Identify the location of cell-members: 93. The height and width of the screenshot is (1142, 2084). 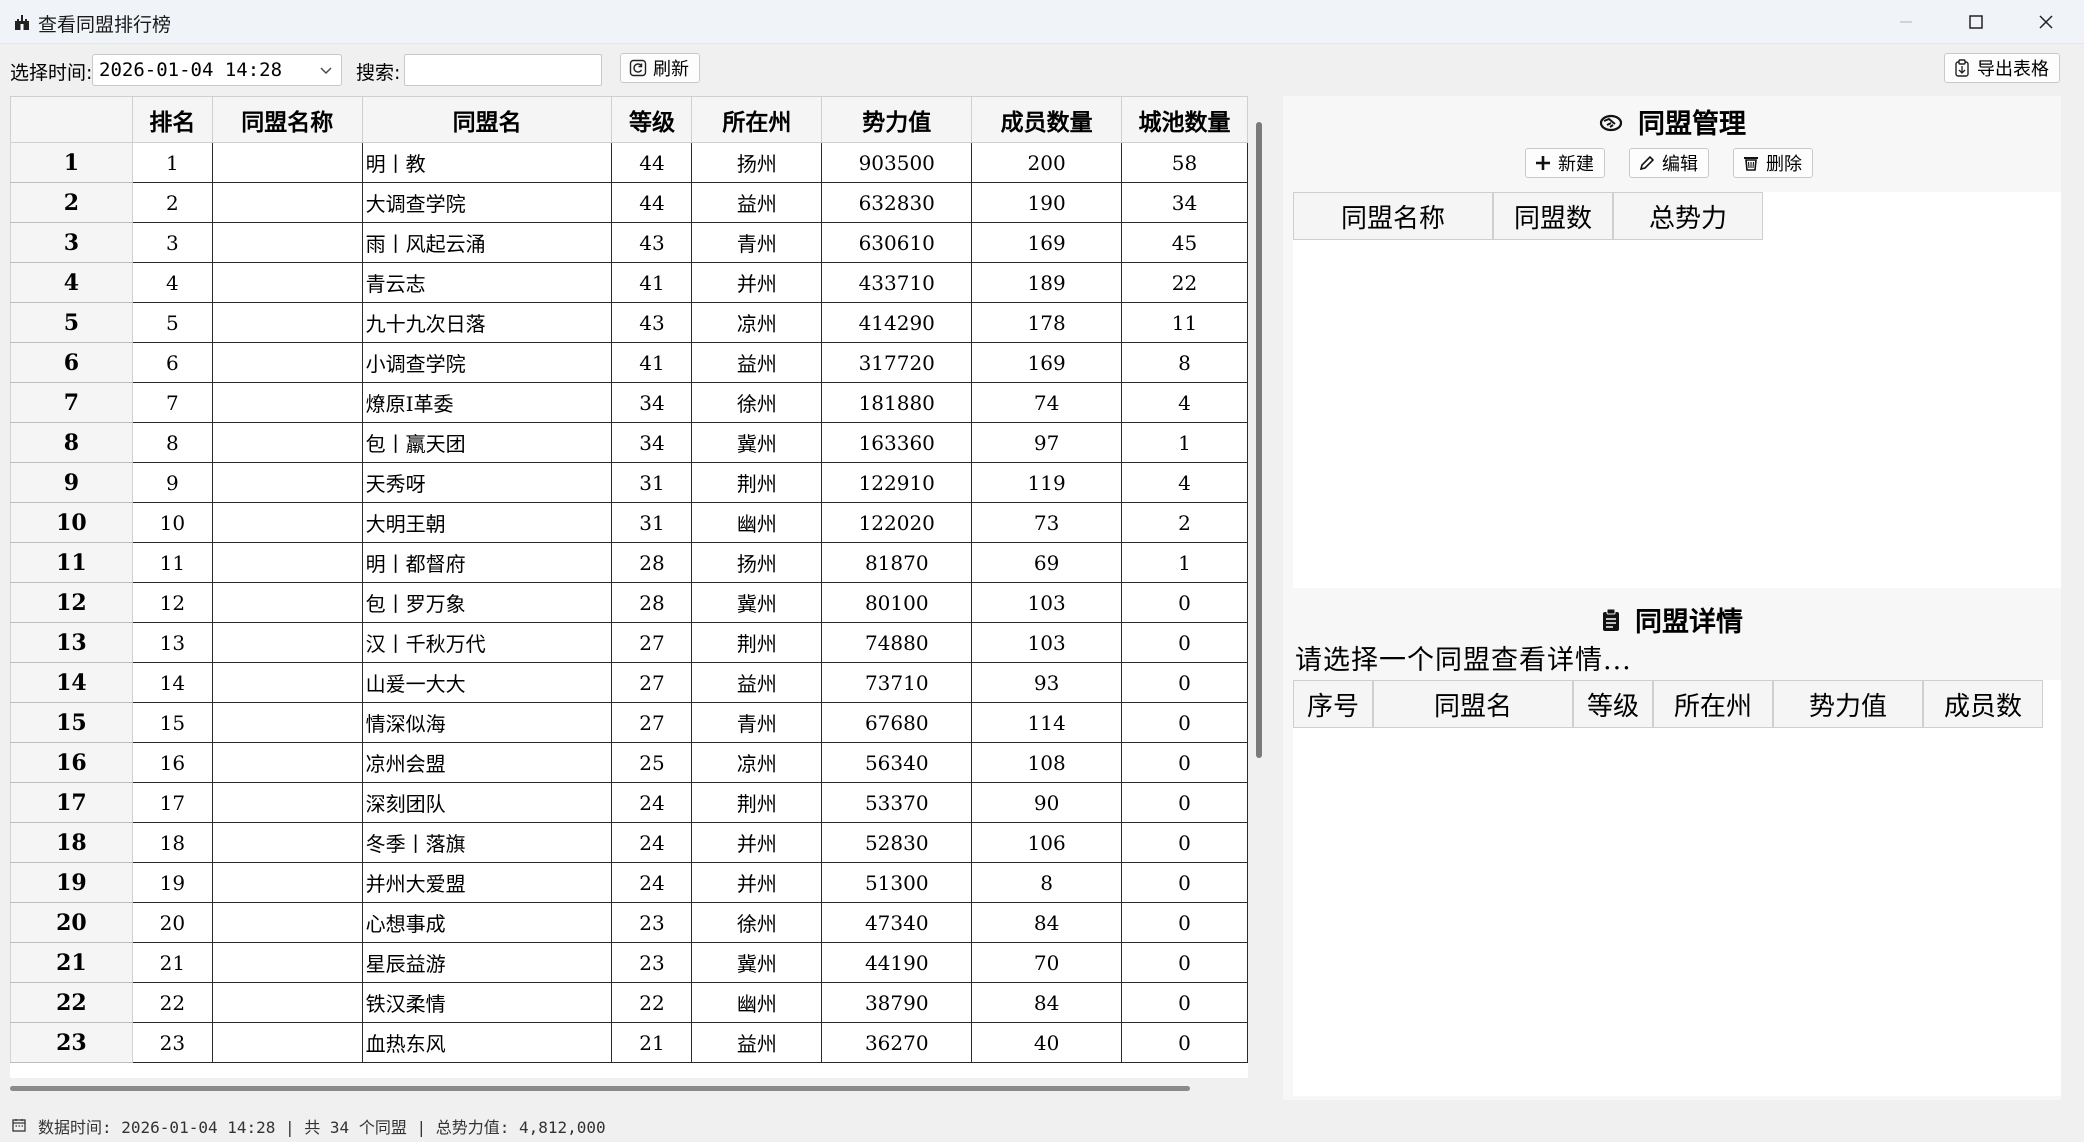
(1047, 682).